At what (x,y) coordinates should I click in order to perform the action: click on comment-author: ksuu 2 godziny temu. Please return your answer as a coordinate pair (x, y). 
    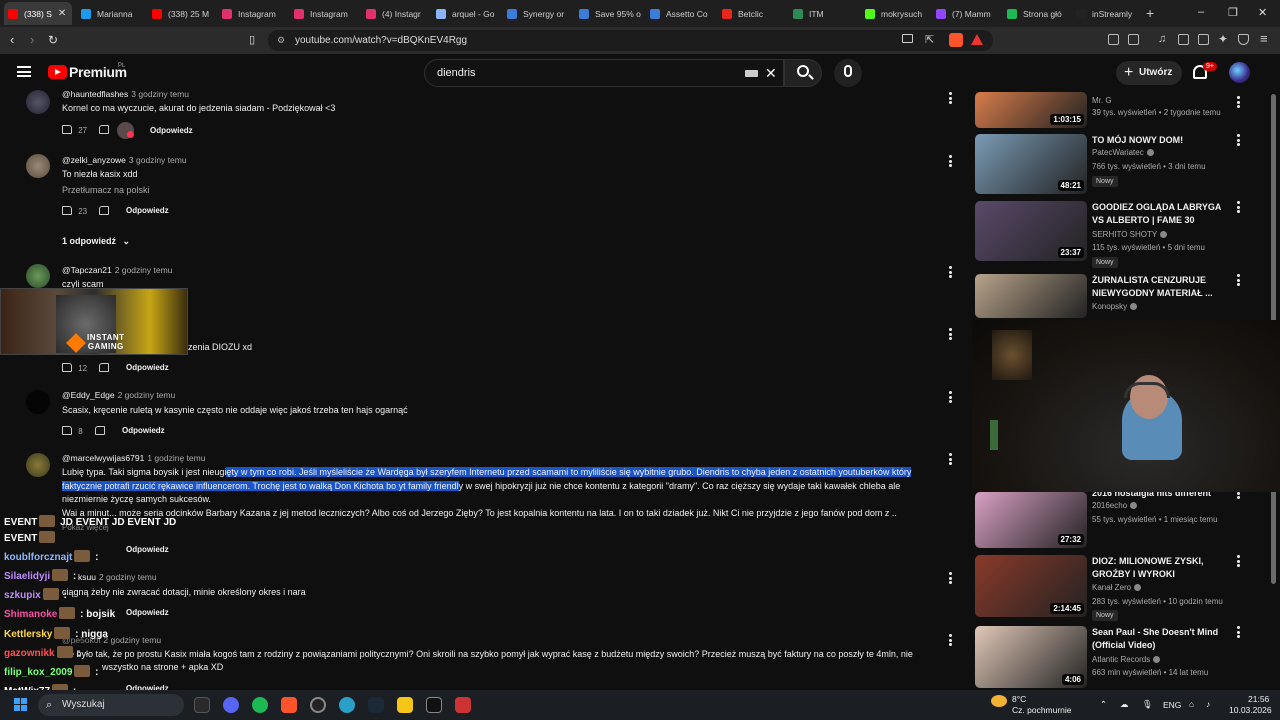
    Looking at the image, I should click on (117, 577).